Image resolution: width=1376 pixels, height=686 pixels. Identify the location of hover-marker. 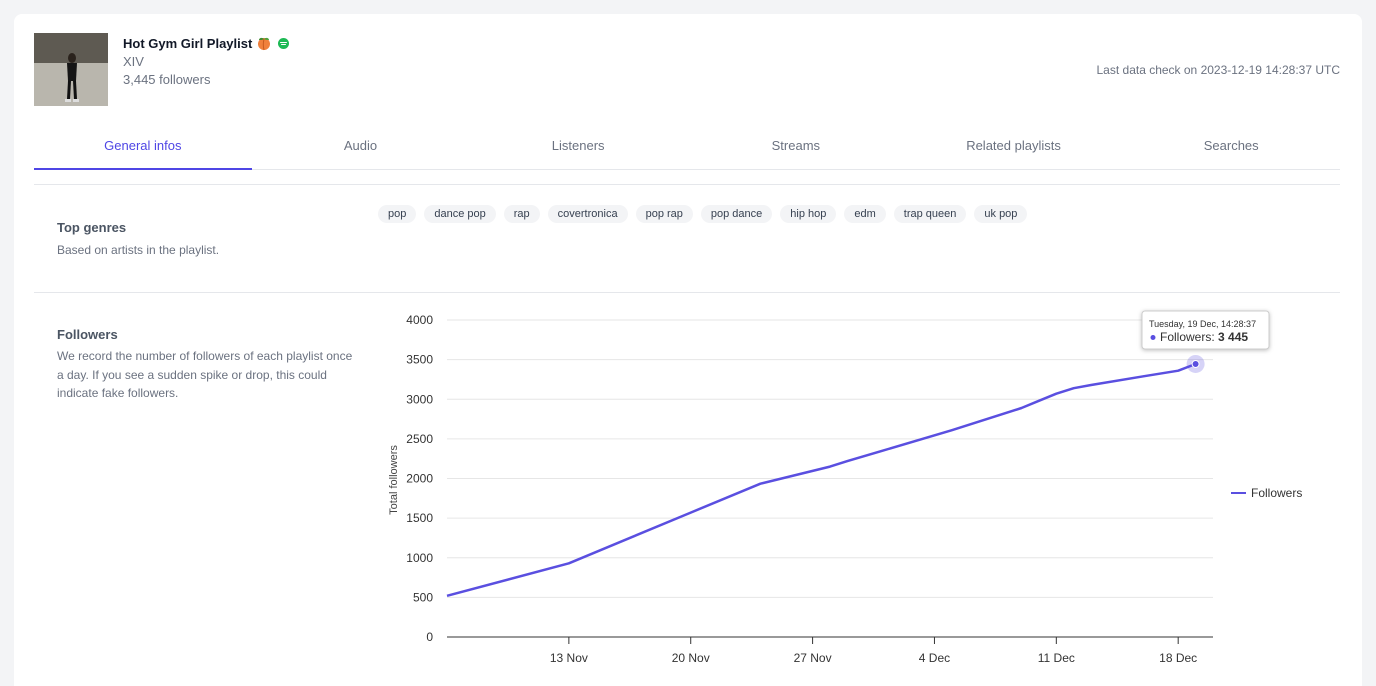
(1195, 363).